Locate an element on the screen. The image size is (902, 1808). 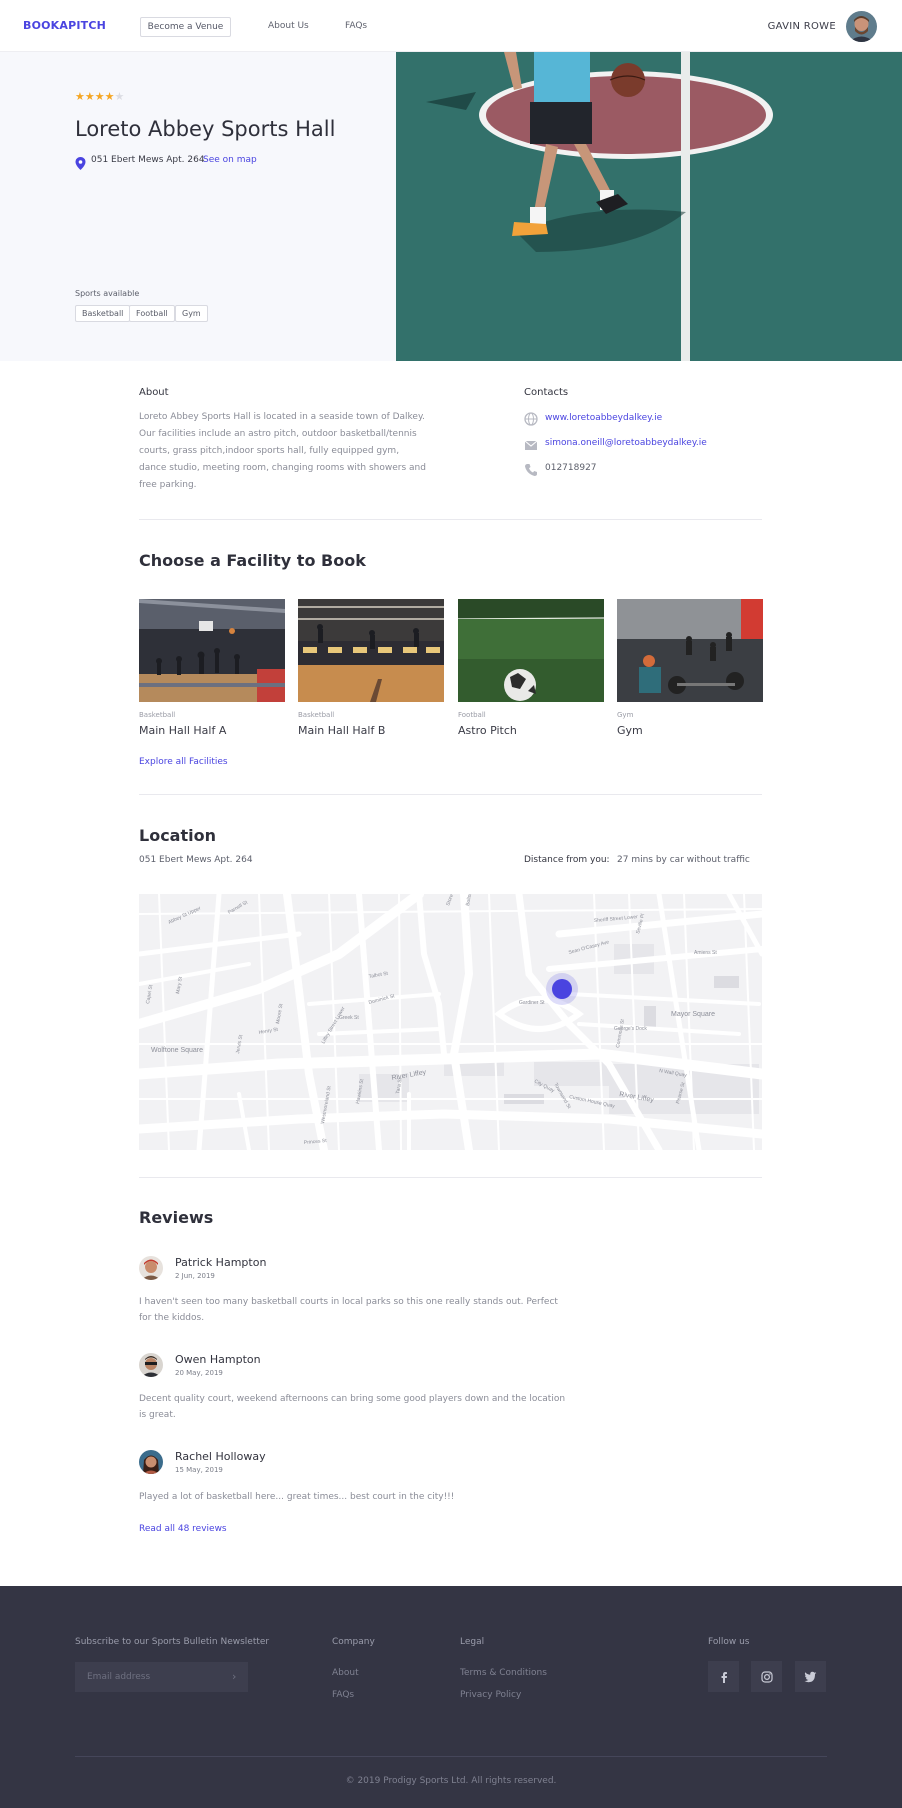
facilities-heading: Choose a Facility to Book is located at coordinates (252, 560).